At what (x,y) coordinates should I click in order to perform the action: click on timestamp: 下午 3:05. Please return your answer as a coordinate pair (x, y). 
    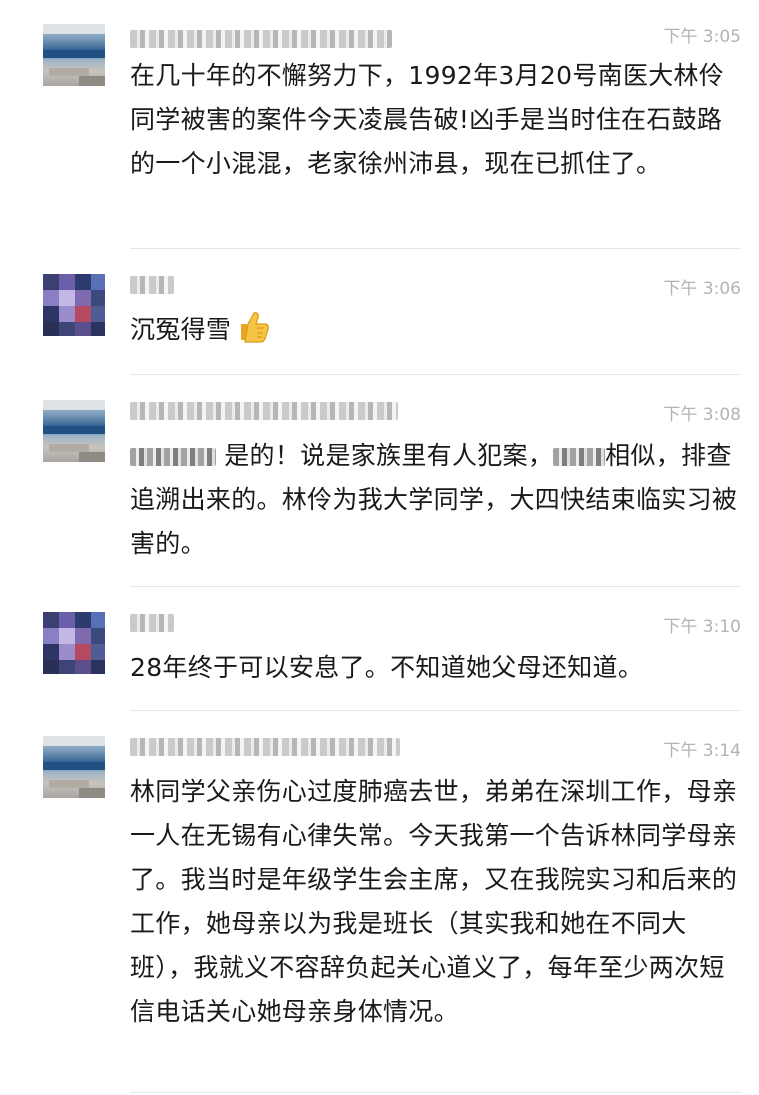
    Looking at the image, I should click on (702, 37).